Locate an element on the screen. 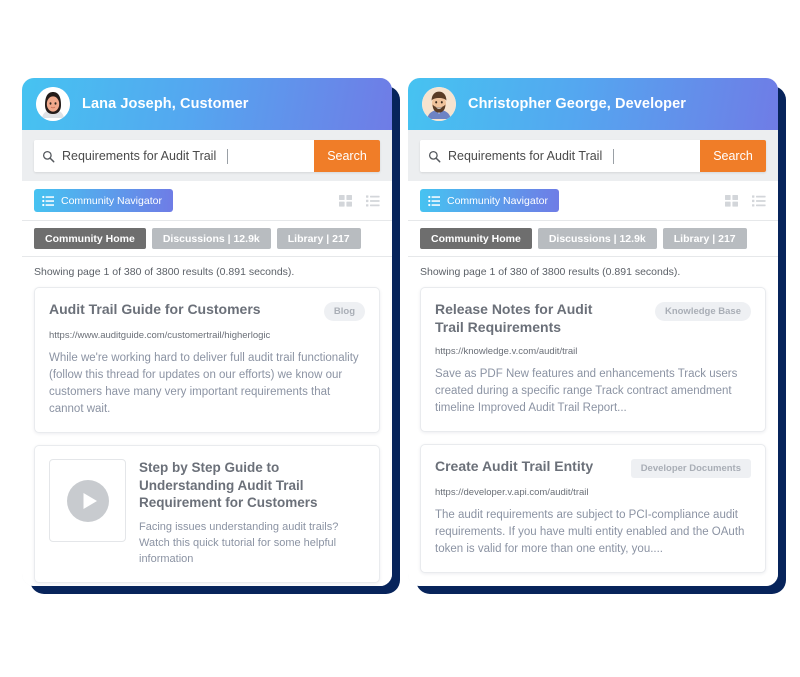 Image resolution: width=800 pixels, height=677 pixels. result-badge: Knowledge Base is located at coordinates (702, 311).